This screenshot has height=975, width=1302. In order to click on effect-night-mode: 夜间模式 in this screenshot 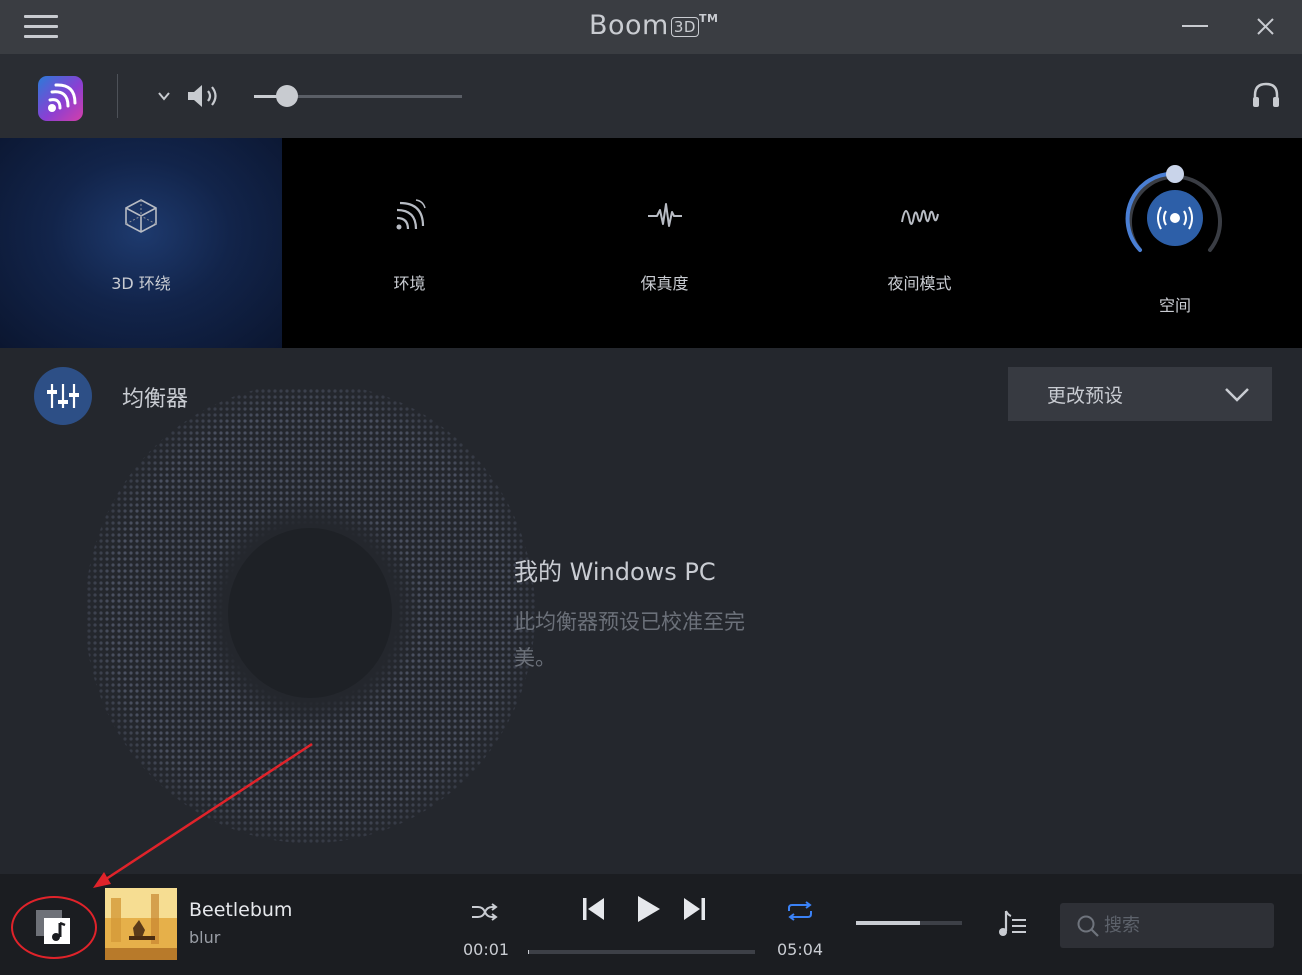, I will do `click(919, 243)`.